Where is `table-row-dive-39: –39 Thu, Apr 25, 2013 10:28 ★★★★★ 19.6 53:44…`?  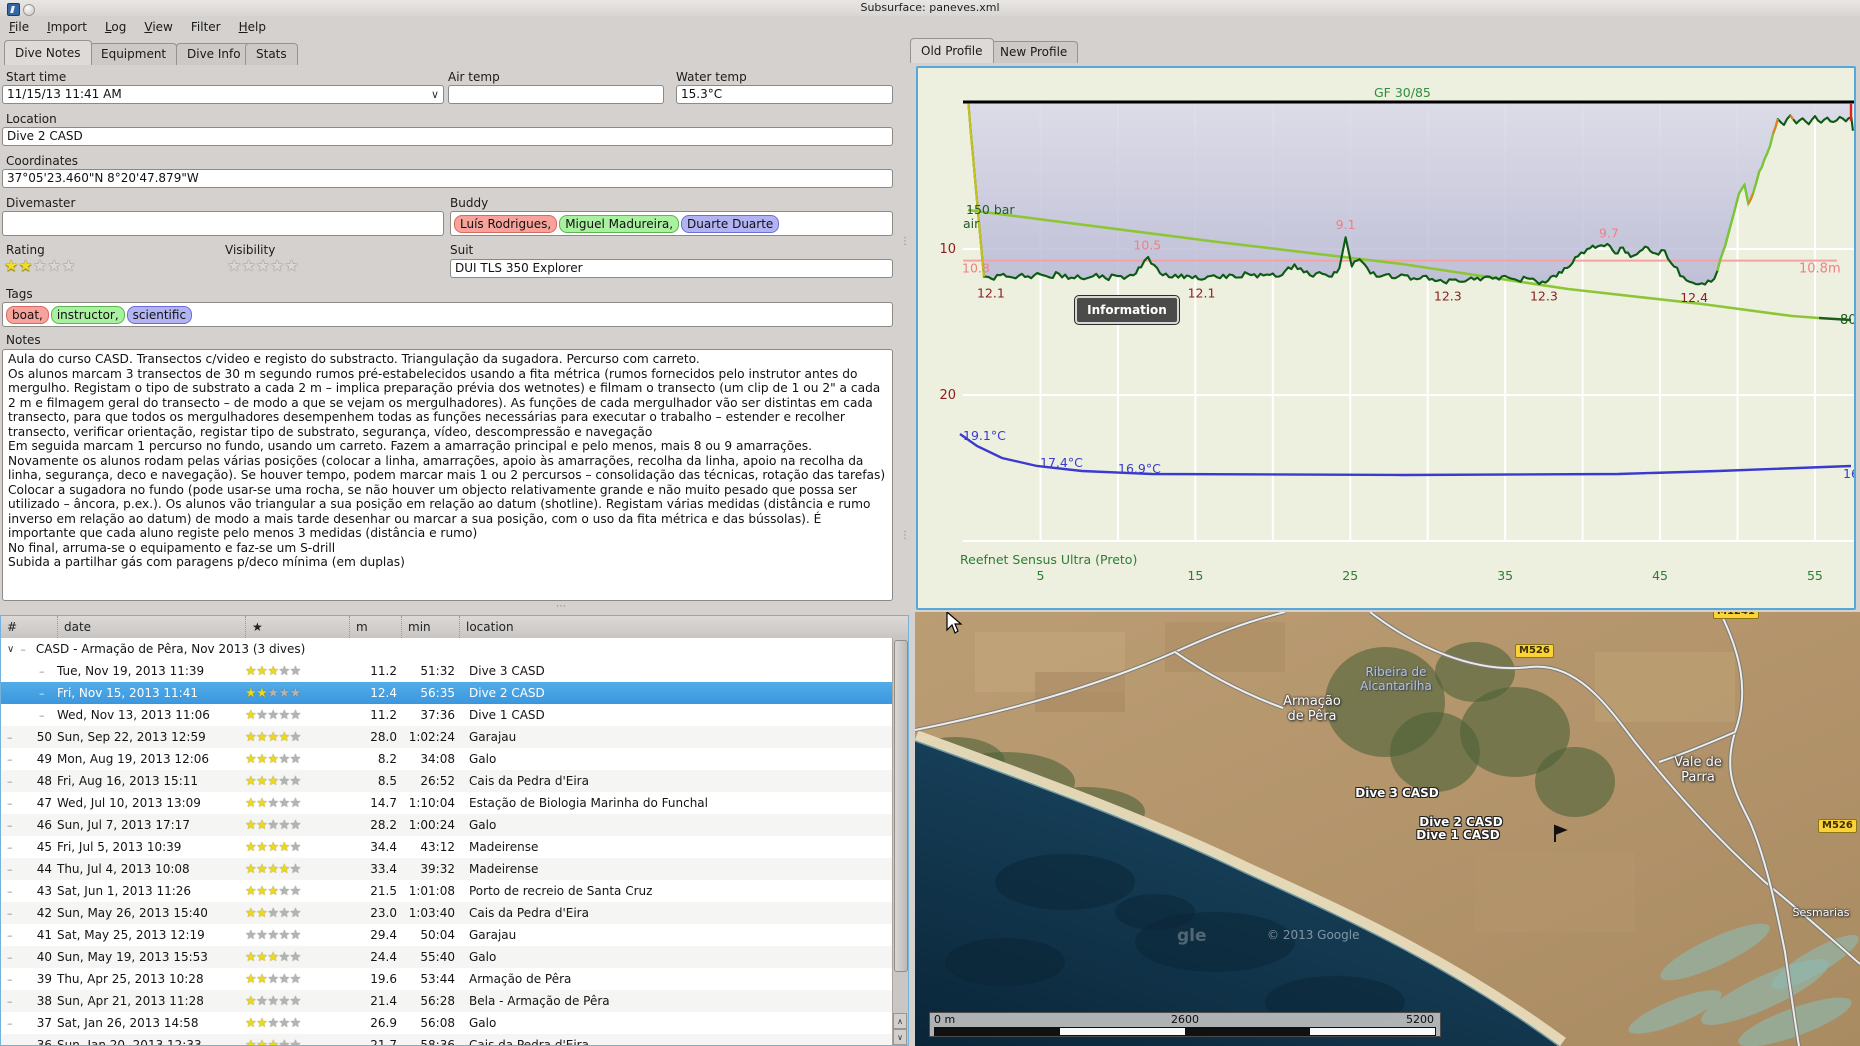 table-row-dive-39: –39 Thu, Apr 25, 2013 10:28 ★★★★★ 19.6 53:44… is located at coordinates (447, 979).